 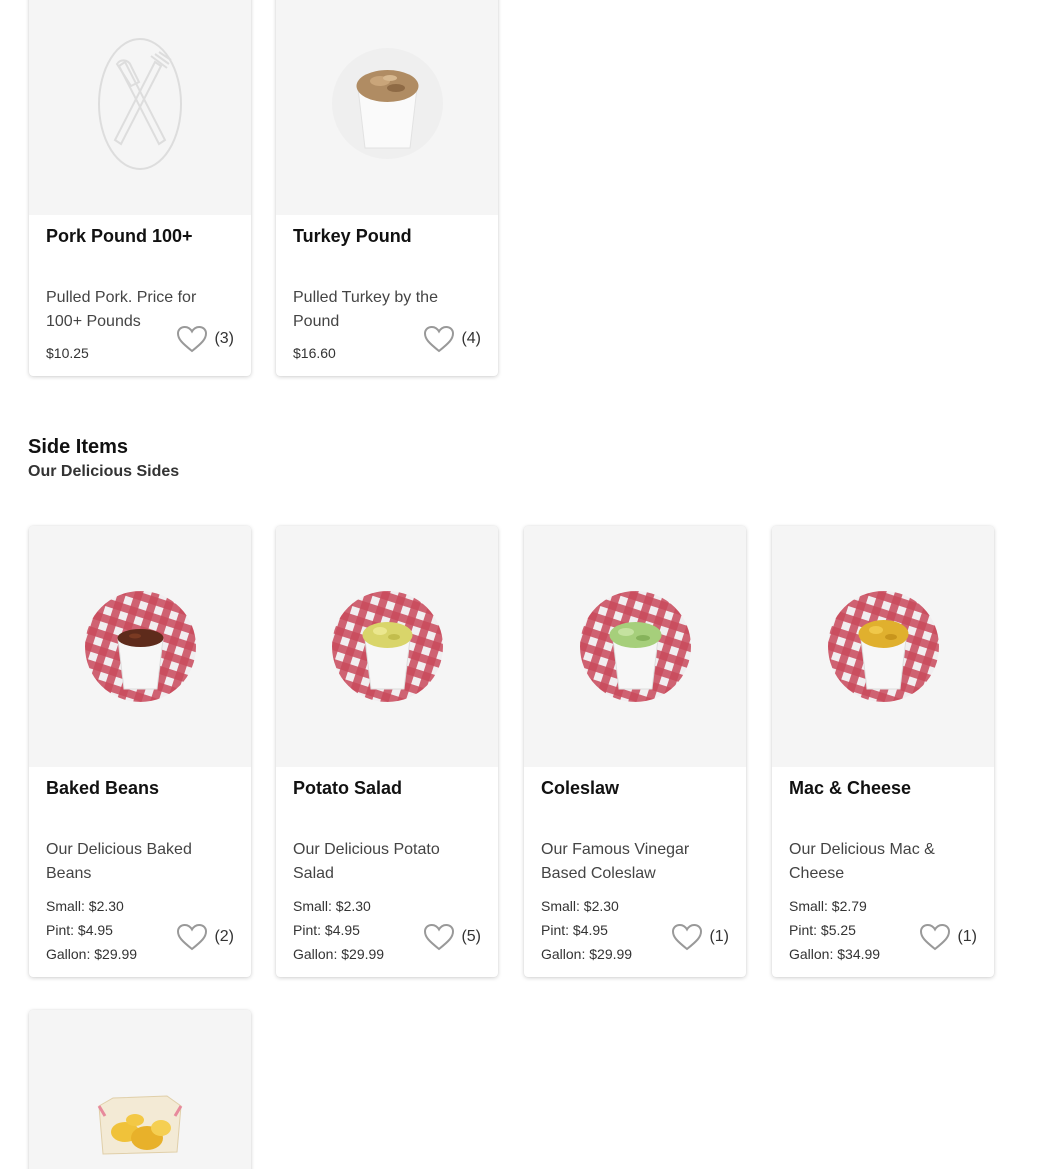 I want to click on item-description: Our Delicious Potato Salad, so click(x=366, y=861).